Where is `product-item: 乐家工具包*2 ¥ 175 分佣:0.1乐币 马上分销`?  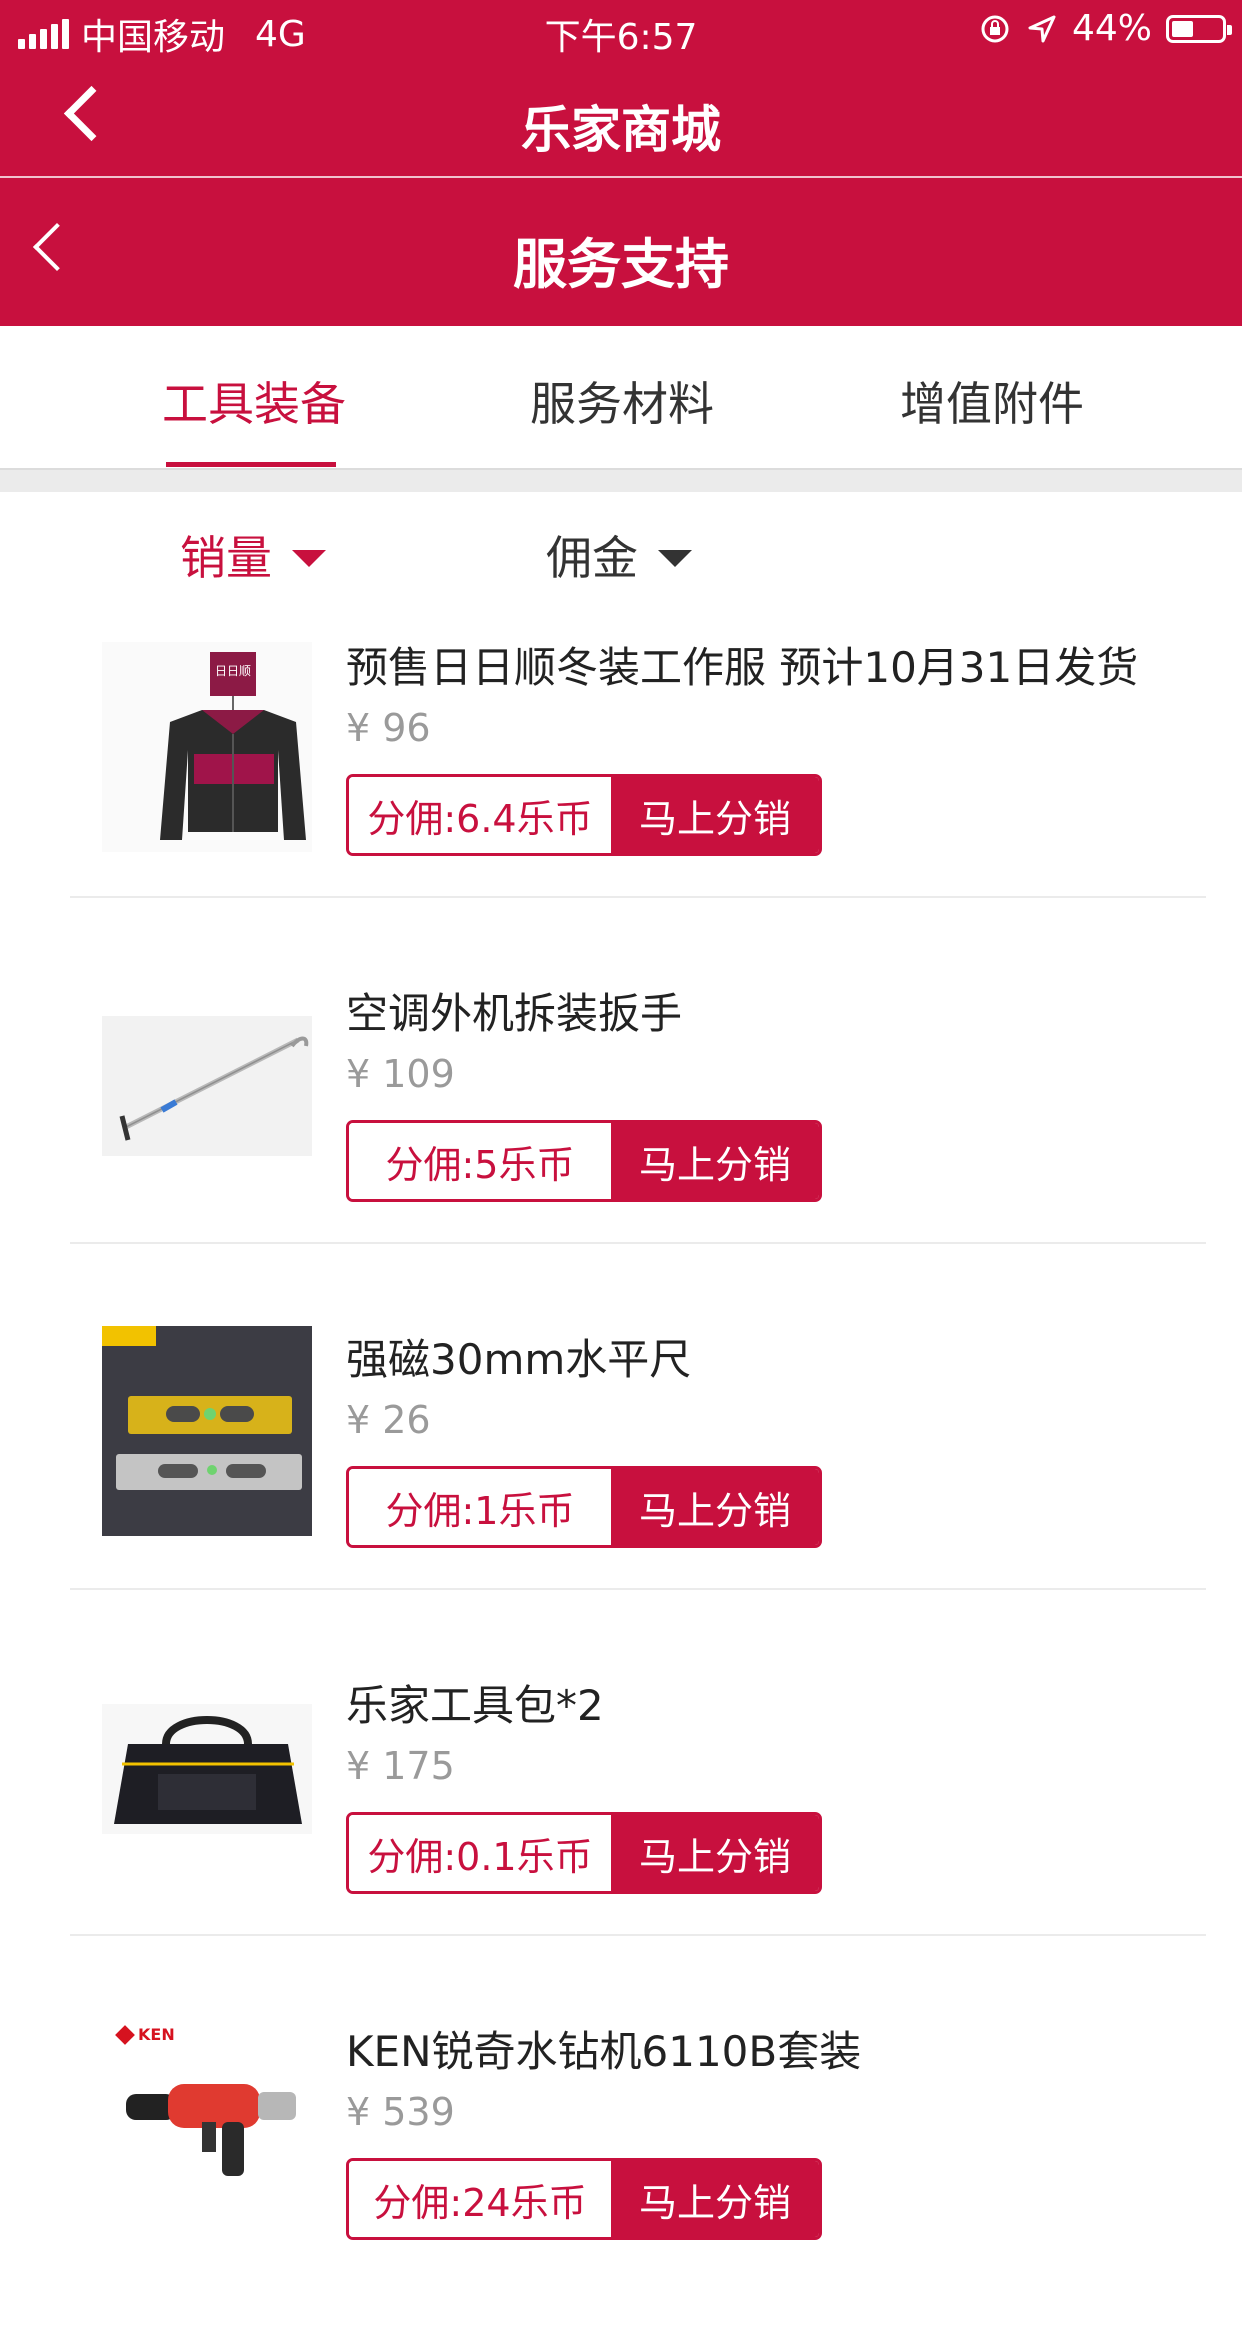 product-item: 乐家工具包*2 ¥ 175 分佣:0.1乐币 马上分销 is located at coordinates (621, 1831).